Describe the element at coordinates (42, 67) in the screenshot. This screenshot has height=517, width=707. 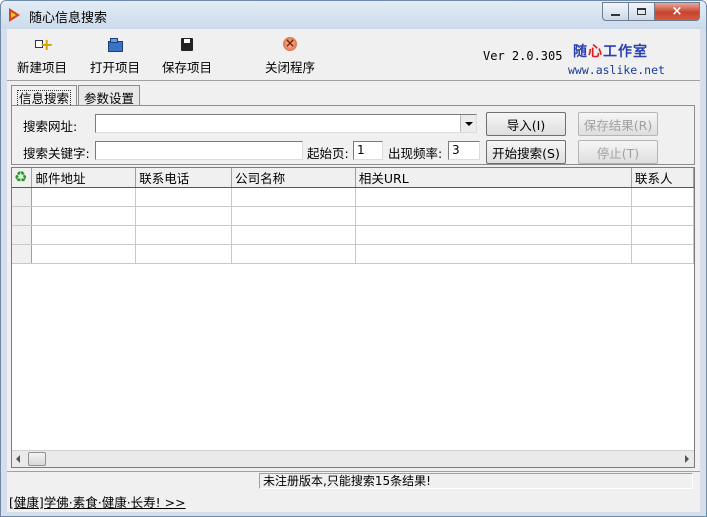
I see `new-project-label: 新建项目` at that location.